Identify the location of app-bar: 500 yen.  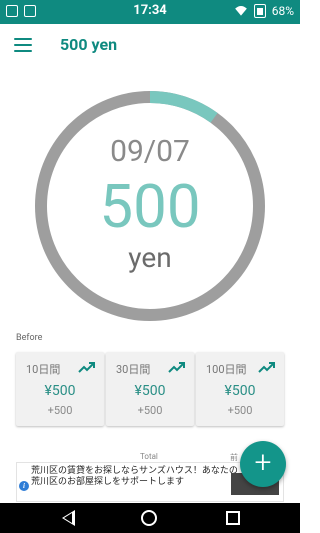
(150, 45).